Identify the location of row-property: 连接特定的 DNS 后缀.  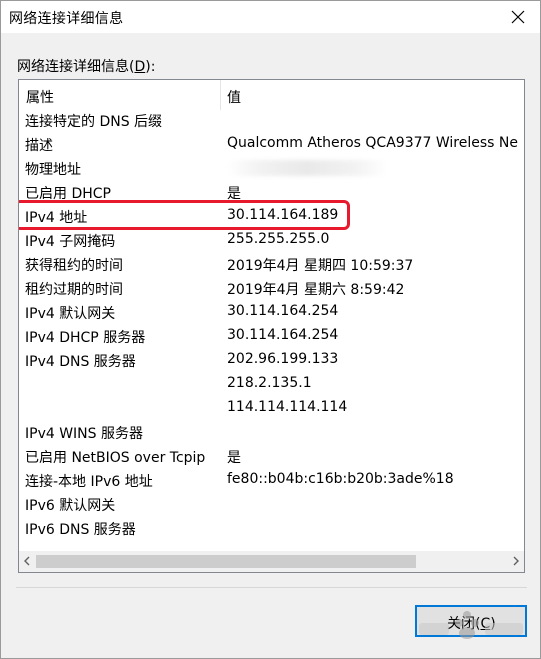
(94, 122).